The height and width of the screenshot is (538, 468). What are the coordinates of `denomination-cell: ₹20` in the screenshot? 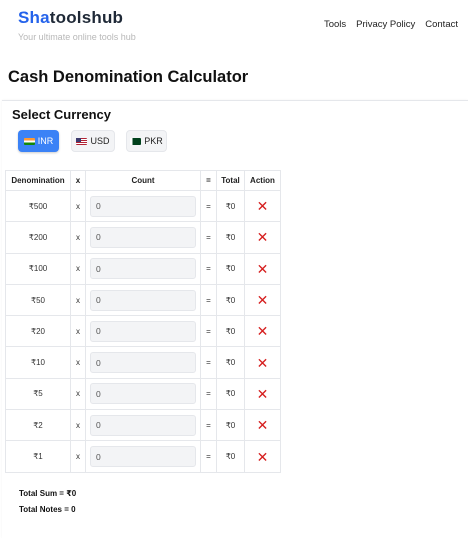 It's located at (38, 331).